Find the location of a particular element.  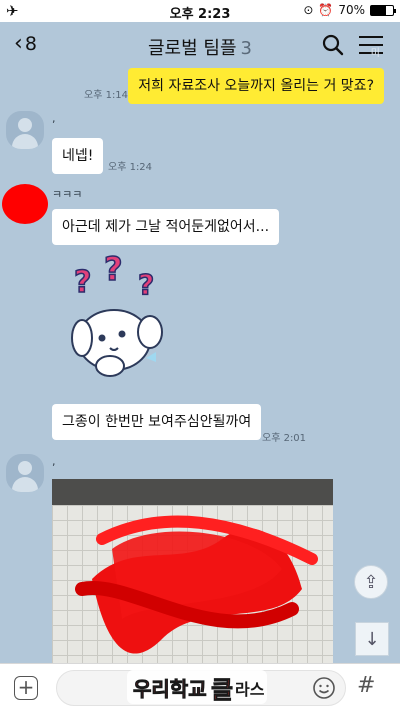

alarm-icon: ⏰ is located at coordinates (326, 10).